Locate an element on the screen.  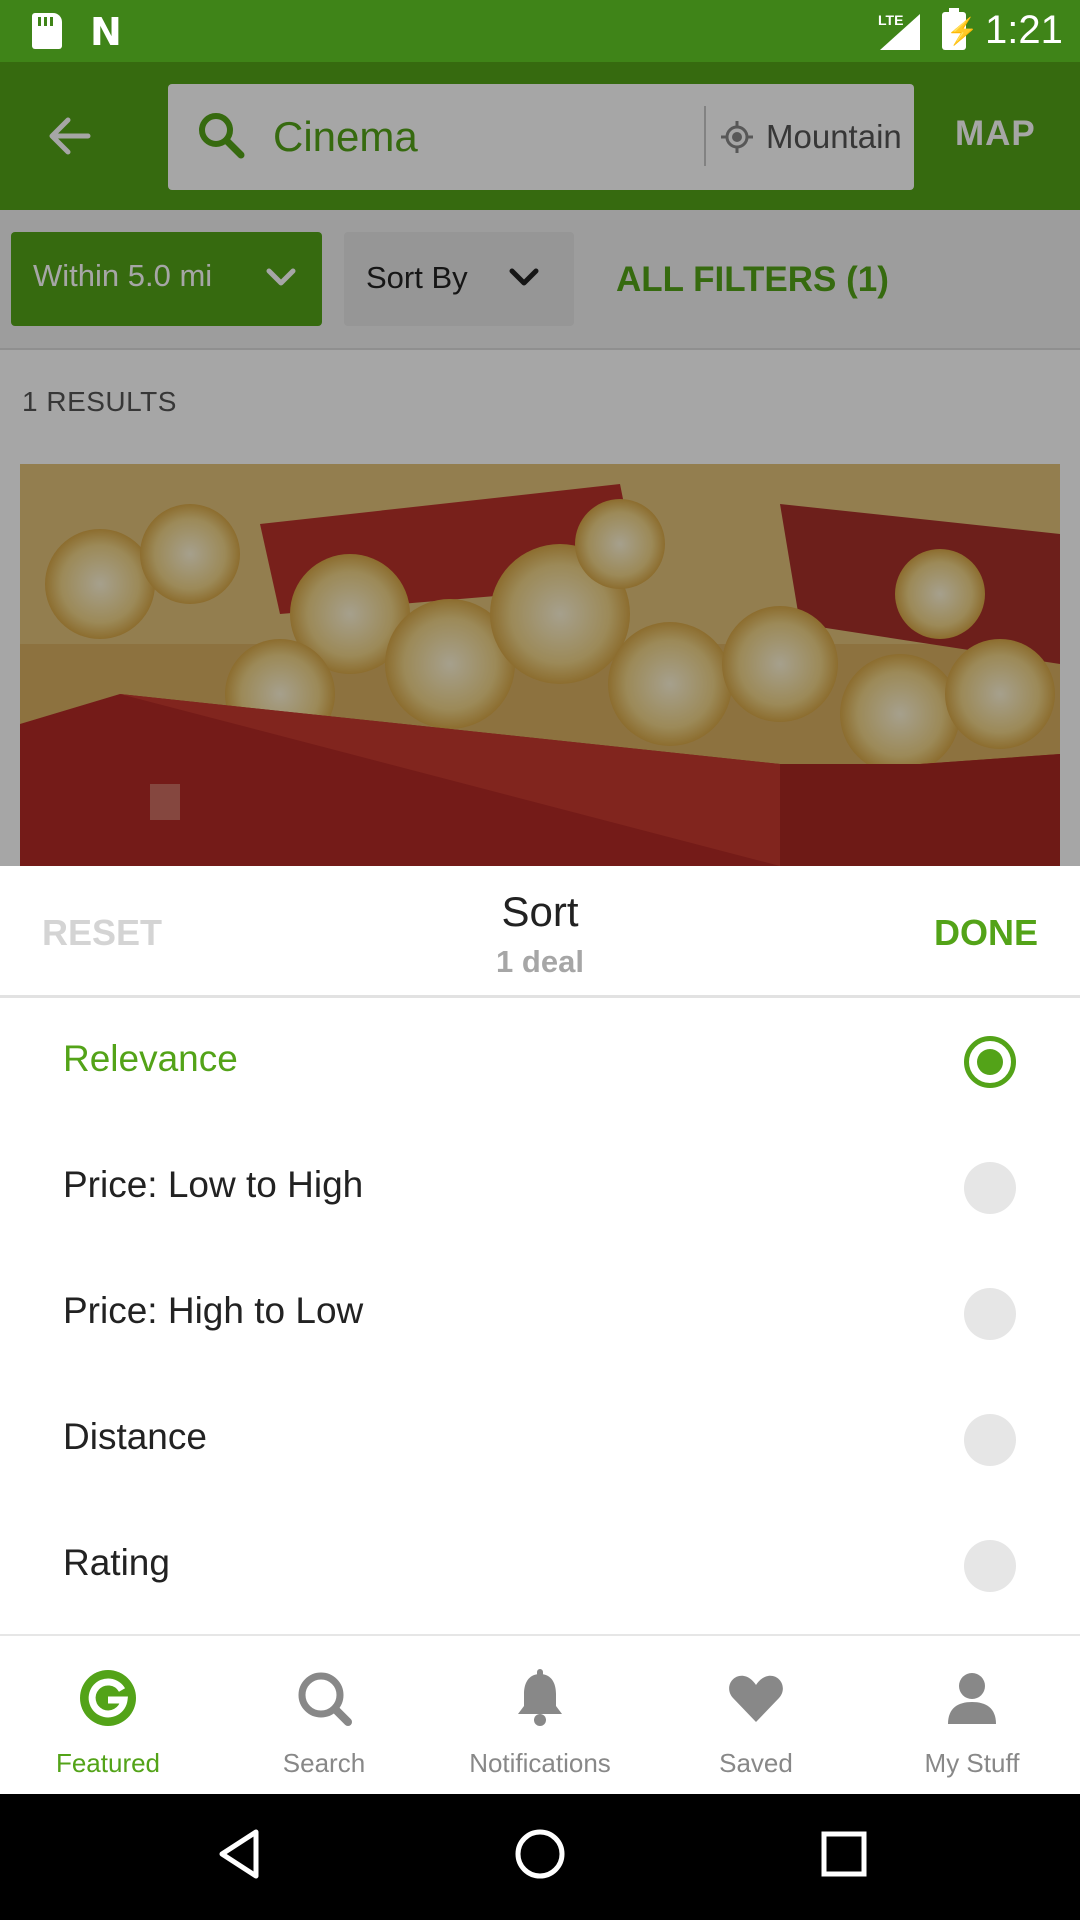
home-circle-icon is located at coordinates (540, 1854).